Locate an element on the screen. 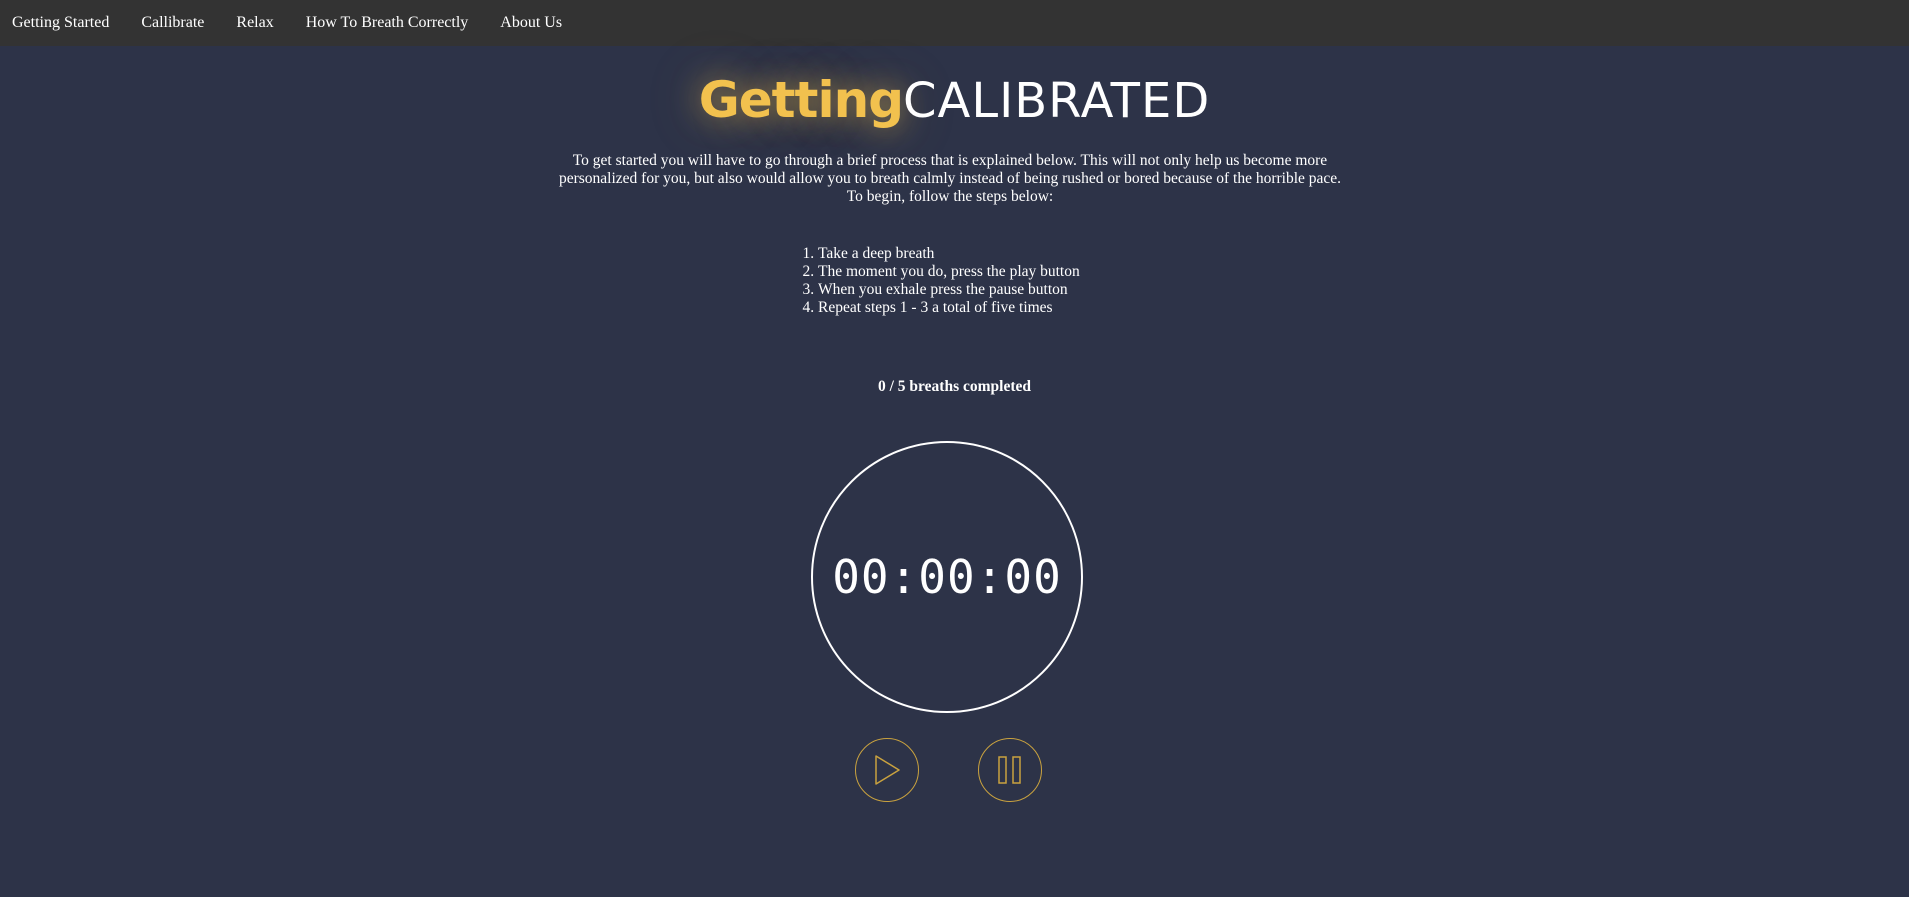 The image size is (1909, 897). pause-icon is located at coordinates (1009, 770).